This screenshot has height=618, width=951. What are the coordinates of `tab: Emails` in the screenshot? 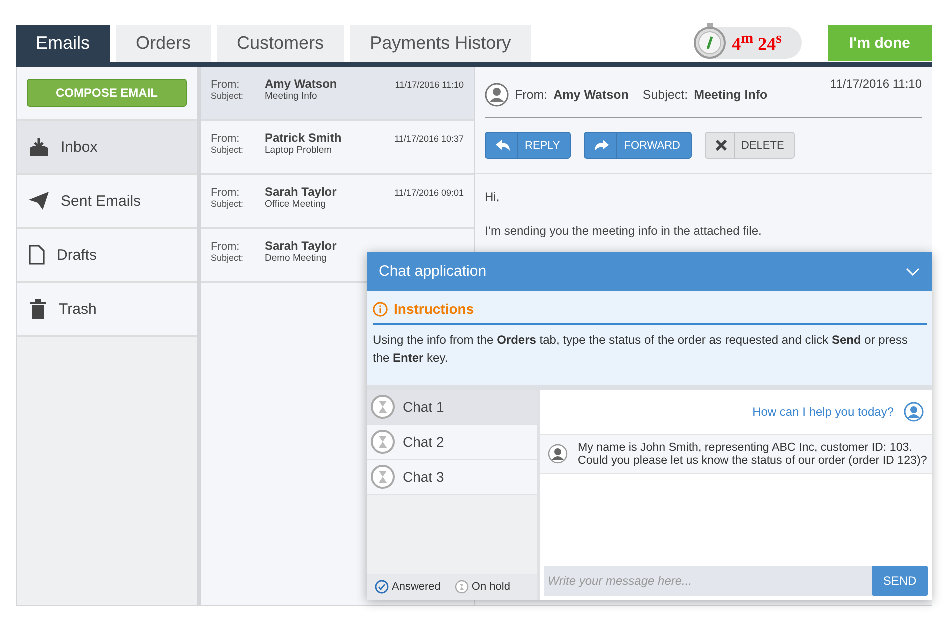 It's located at (63, 43).